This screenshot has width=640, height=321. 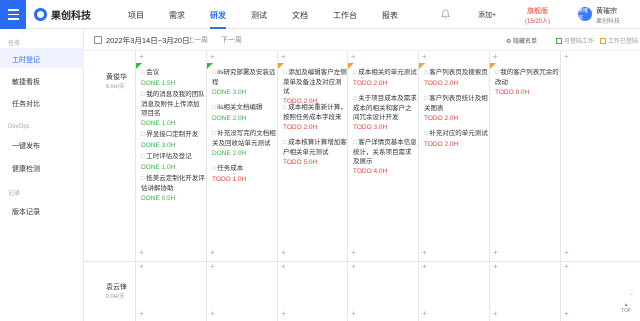 I want to click on logo-mark-icon, so click(x=40, y=14).